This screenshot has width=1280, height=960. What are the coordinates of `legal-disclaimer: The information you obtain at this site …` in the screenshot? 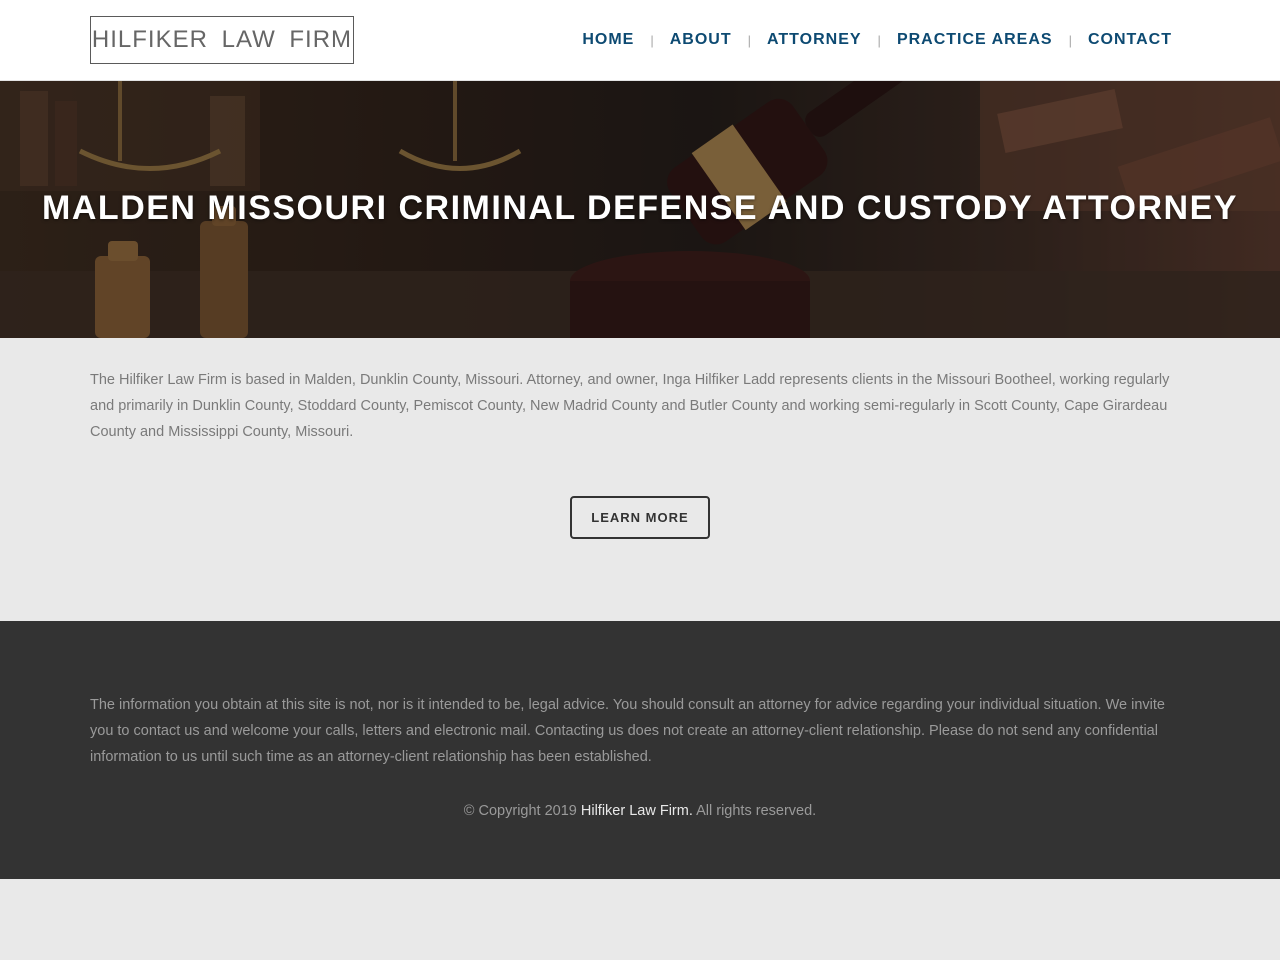 It's located at (627, 731).